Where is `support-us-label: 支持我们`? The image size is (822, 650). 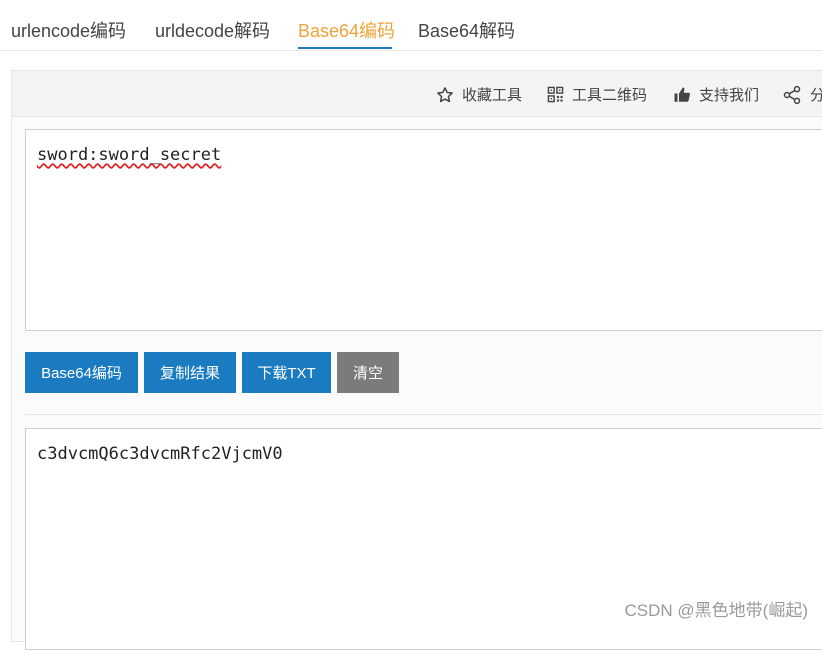 support-us-label: 支持我们 is located at coordinates (729, 95).